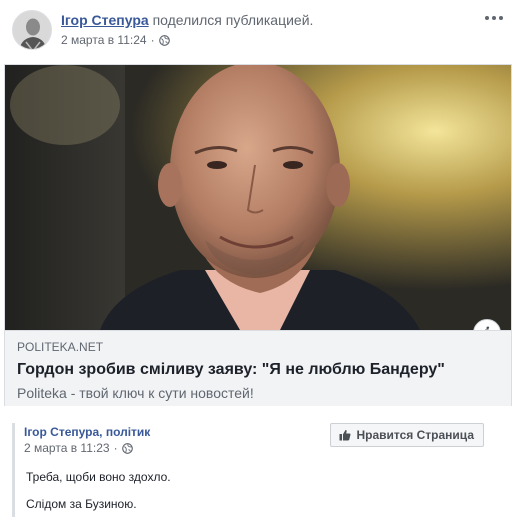 The width and height of the screenshot is (516, 523). What do you see at coordinates (60, 347) in the screenshot?
I see `link-domain: POLITEKA.NET` at bounding box center [60, 347].